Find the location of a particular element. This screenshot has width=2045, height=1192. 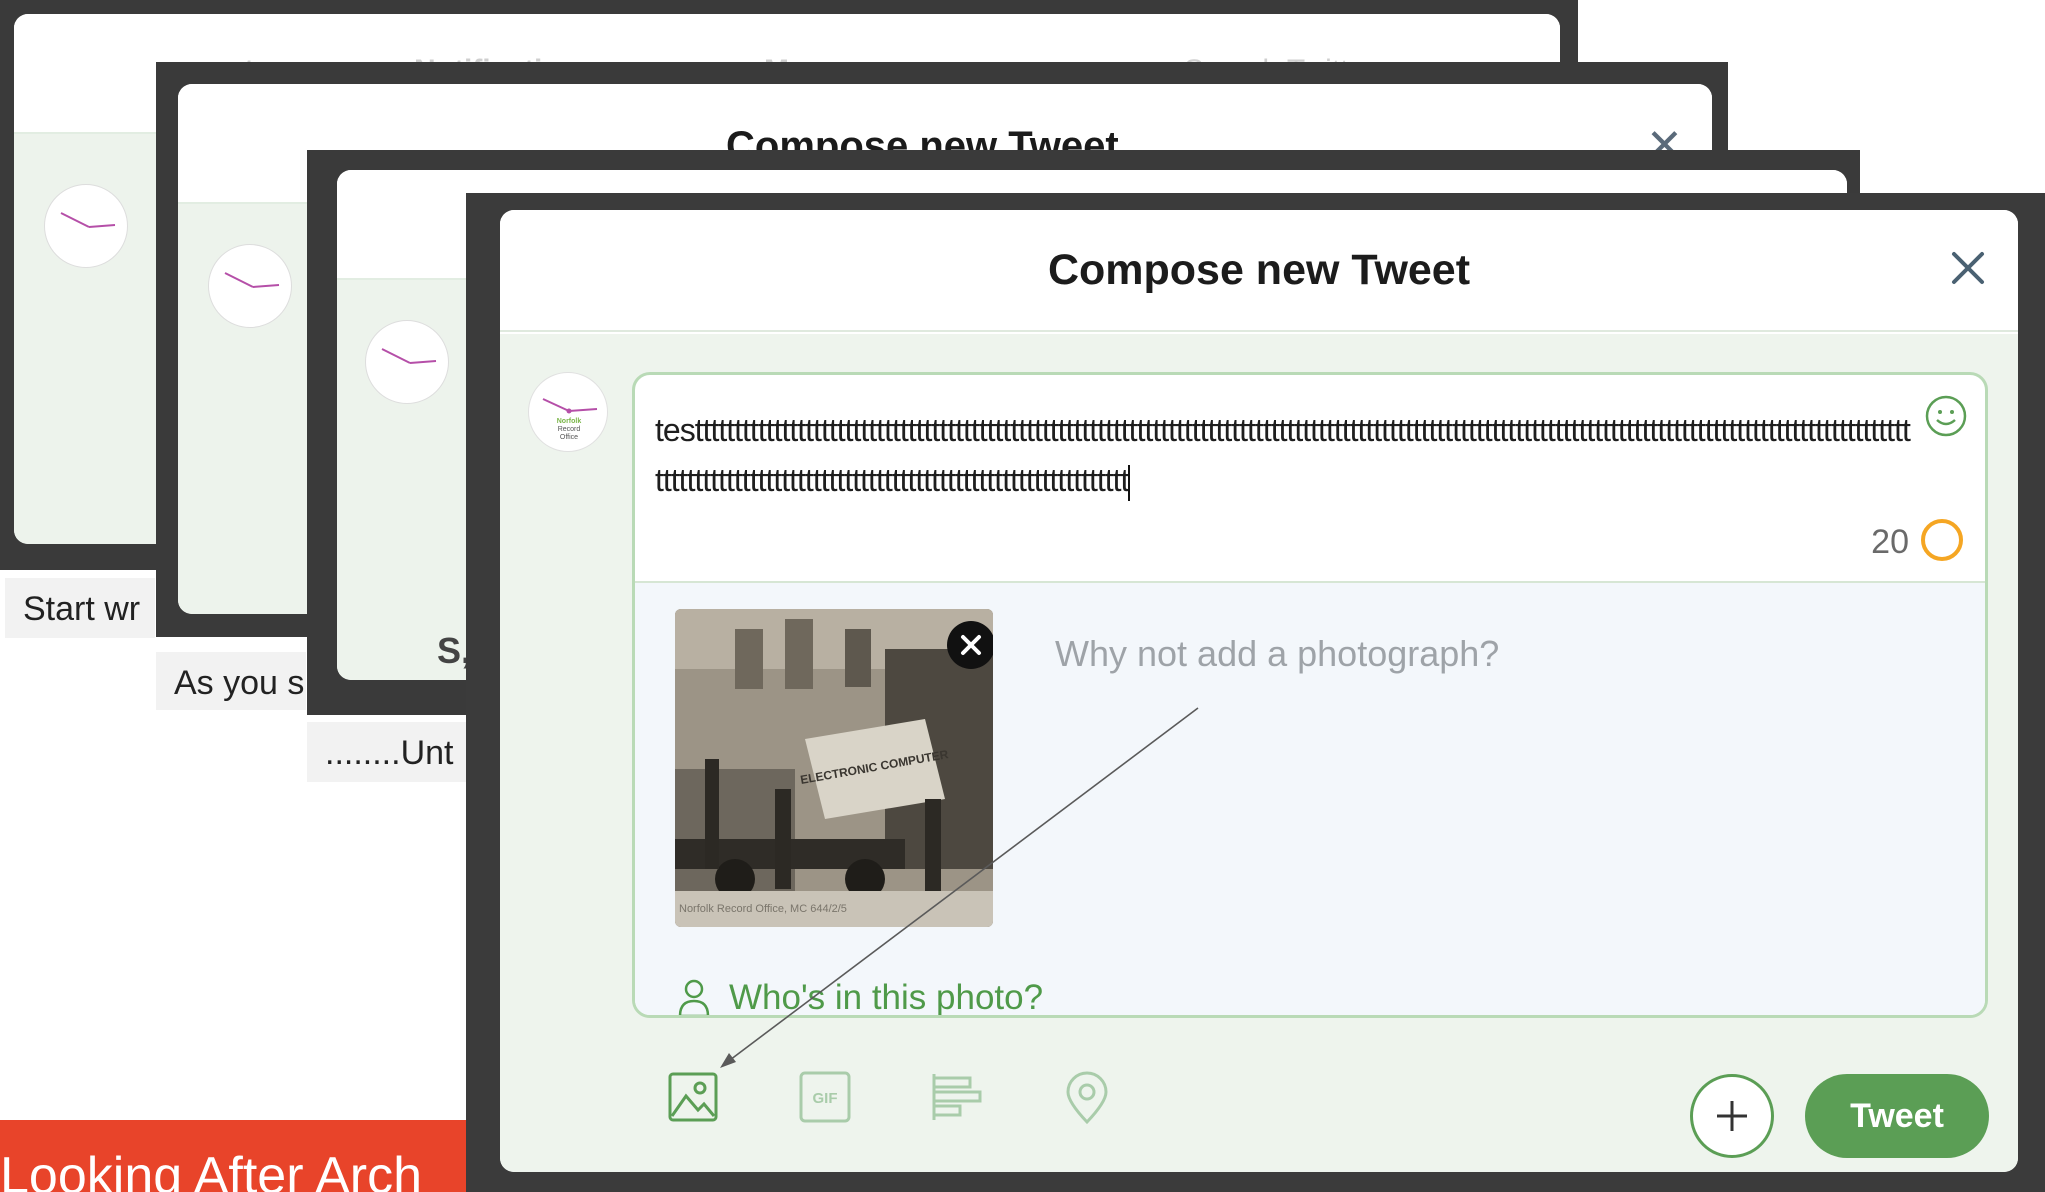

caption-3: ........Unt is located at coordinates (387, 752).